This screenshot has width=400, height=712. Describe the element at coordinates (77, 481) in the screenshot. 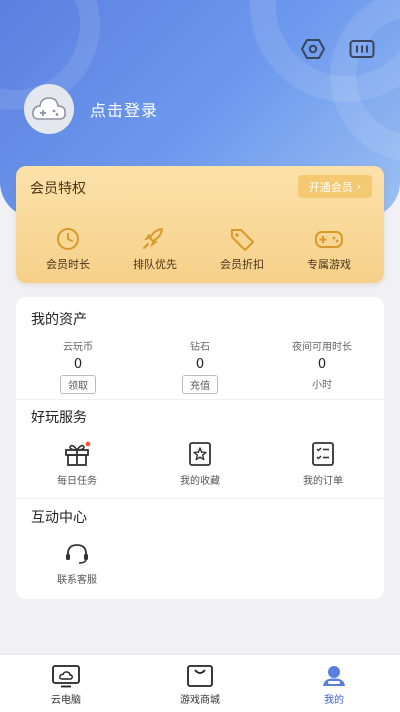

I see `service-label: 每日任务` at that location.